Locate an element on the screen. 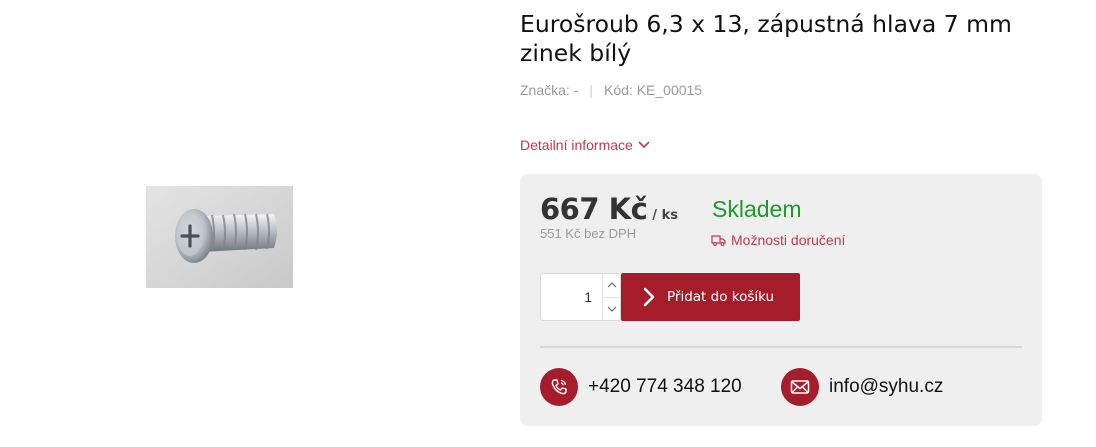  email-address: info@syhu.cz is located at coordinates (886, 386).